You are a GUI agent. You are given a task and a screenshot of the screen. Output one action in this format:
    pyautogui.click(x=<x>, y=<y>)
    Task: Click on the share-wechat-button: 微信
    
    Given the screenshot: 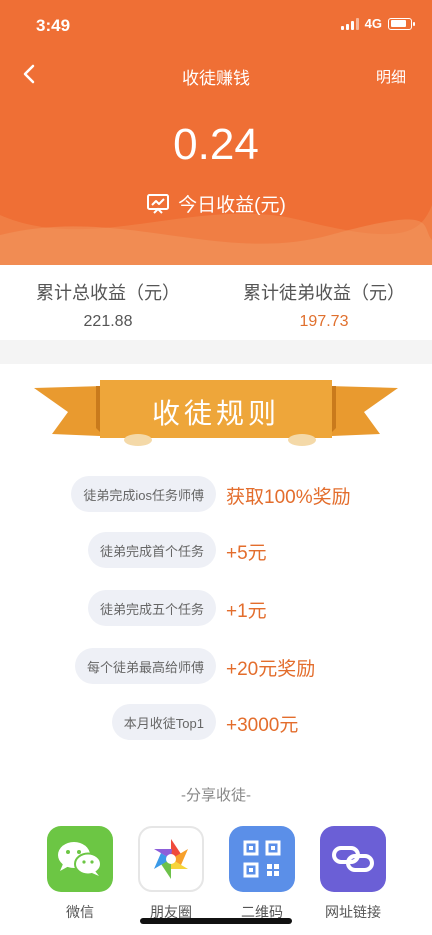 What is the action you would take?
    pyautogui.click(x=80, y=874)
    